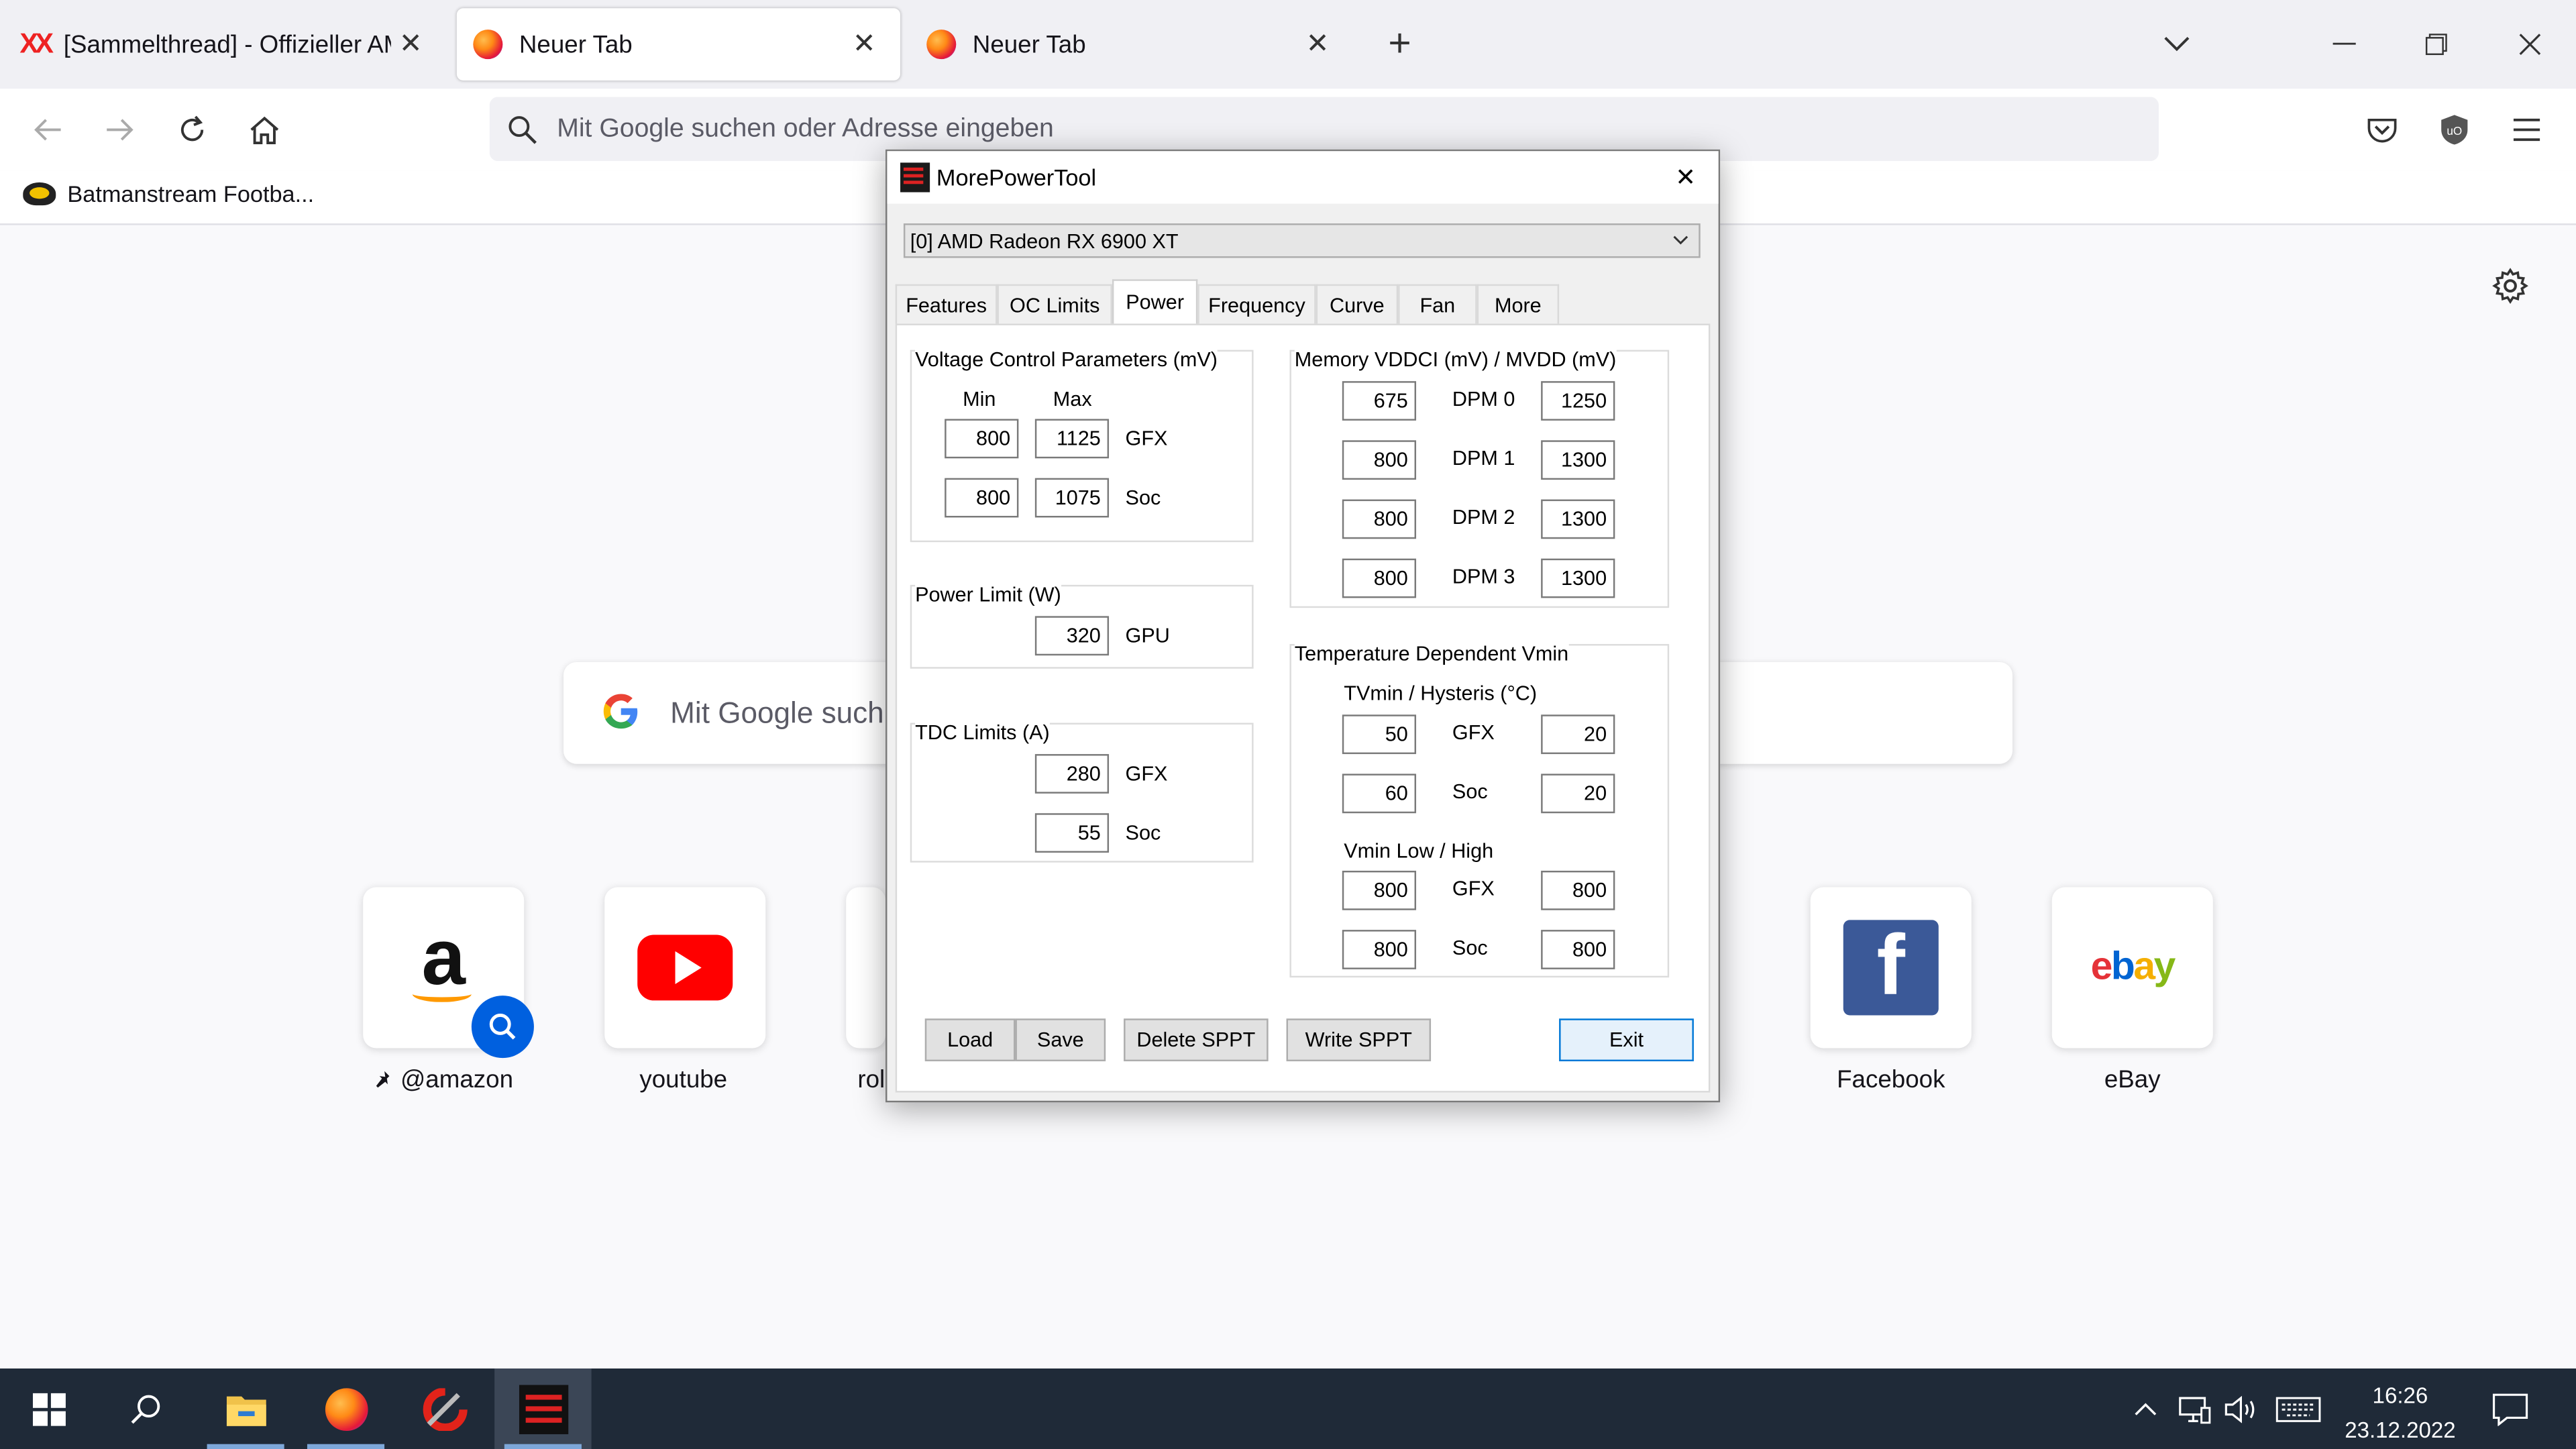 The width and height of the screenshot is (2576, 1449). I want to click on memory-dpm1-vddci-field: 800, so click(1379, 460).